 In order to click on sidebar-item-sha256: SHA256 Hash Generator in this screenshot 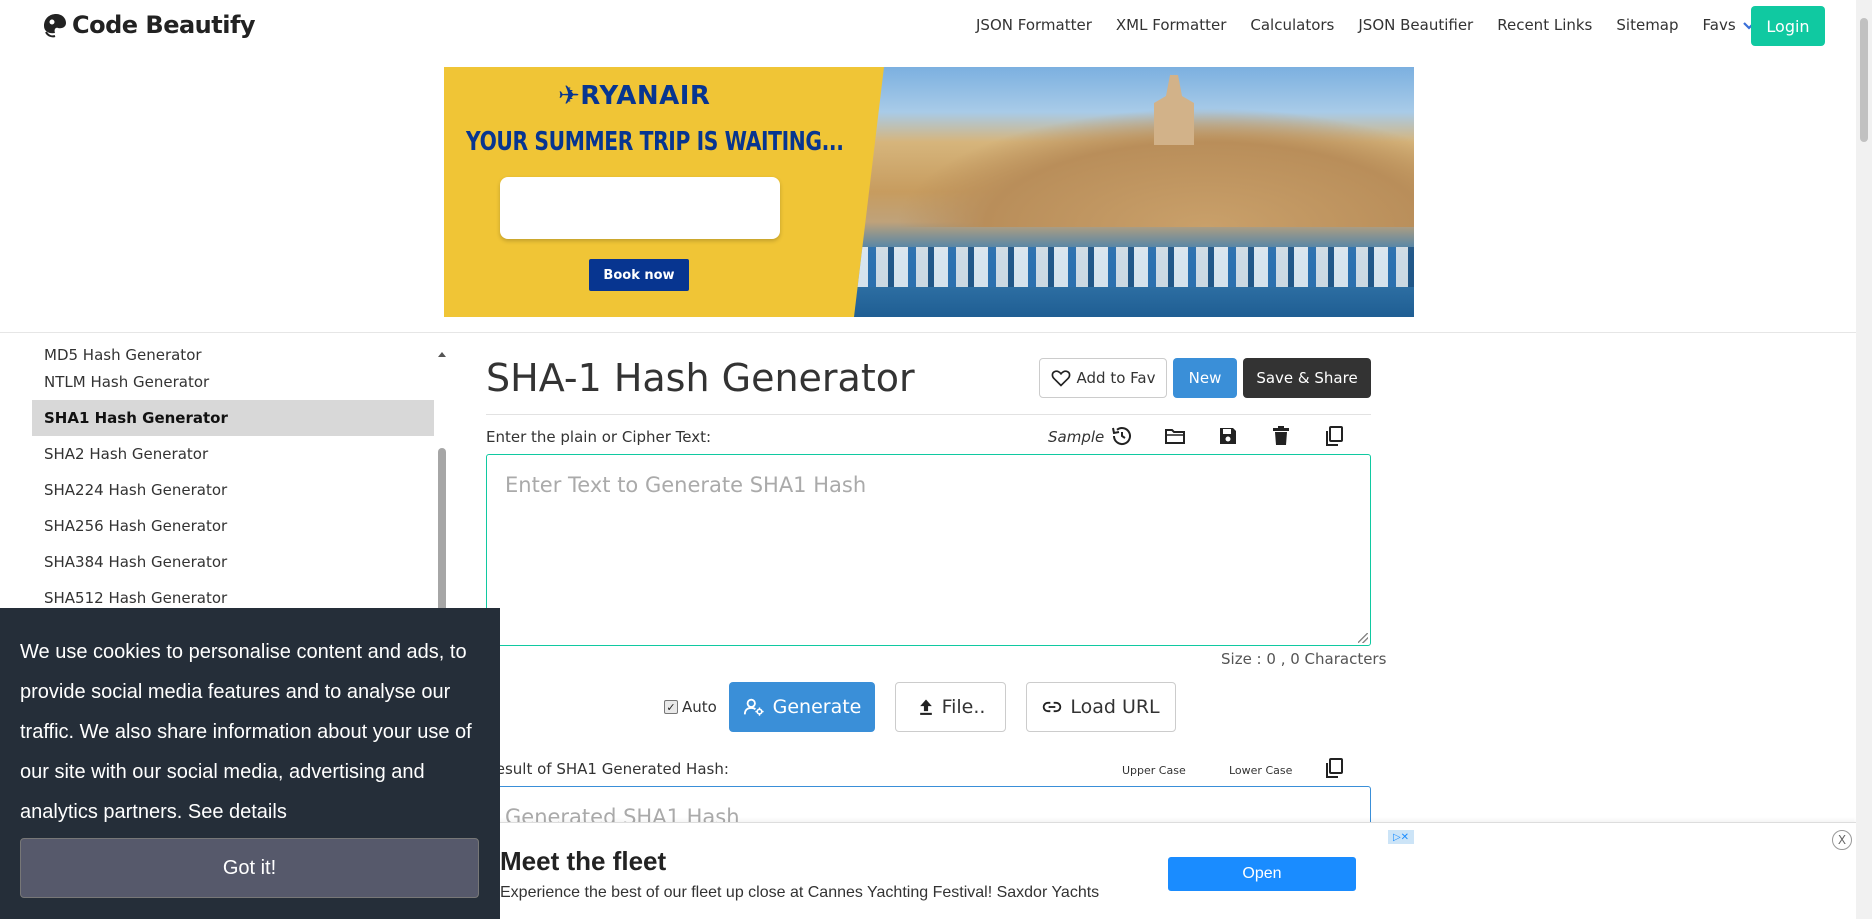, I will do `click(233, 526)`.